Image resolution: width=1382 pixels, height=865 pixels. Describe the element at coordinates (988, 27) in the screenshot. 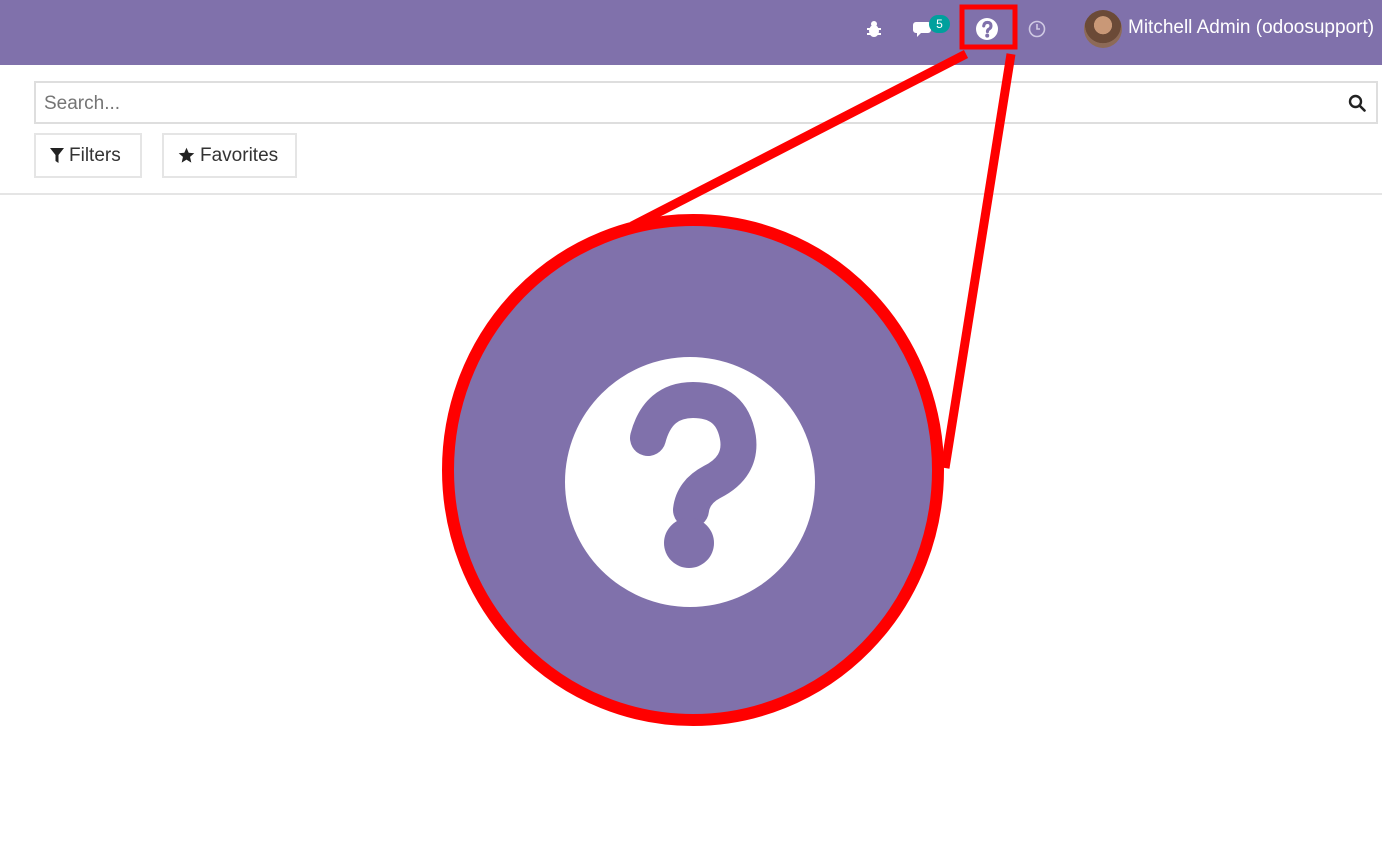

I see `callout-highlight-box` at that location.